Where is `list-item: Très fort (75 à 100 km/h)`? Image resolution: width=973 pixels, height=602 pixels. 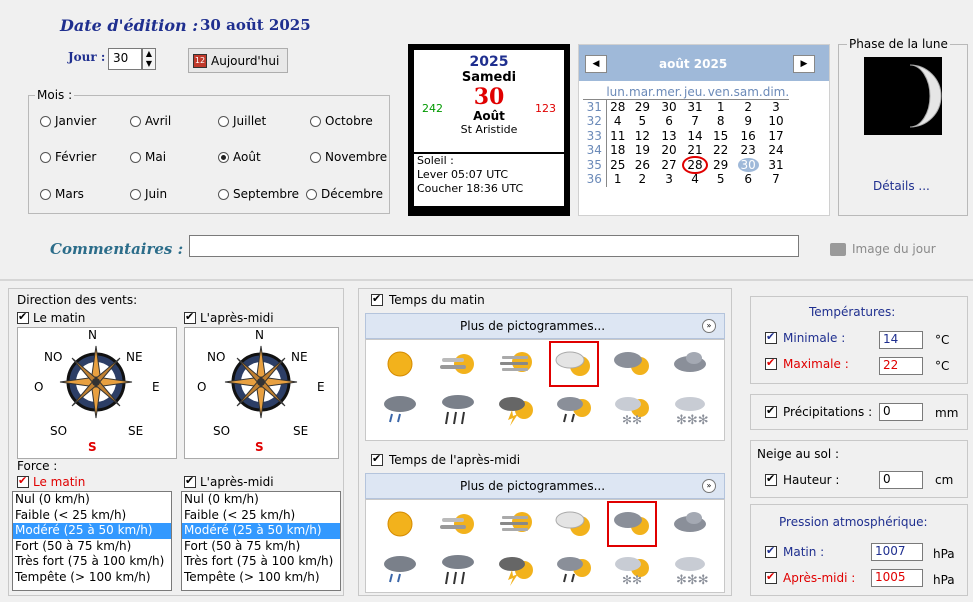
list-item: Très fort (75 à 100 km/h) is located at coordinates (92, 562).